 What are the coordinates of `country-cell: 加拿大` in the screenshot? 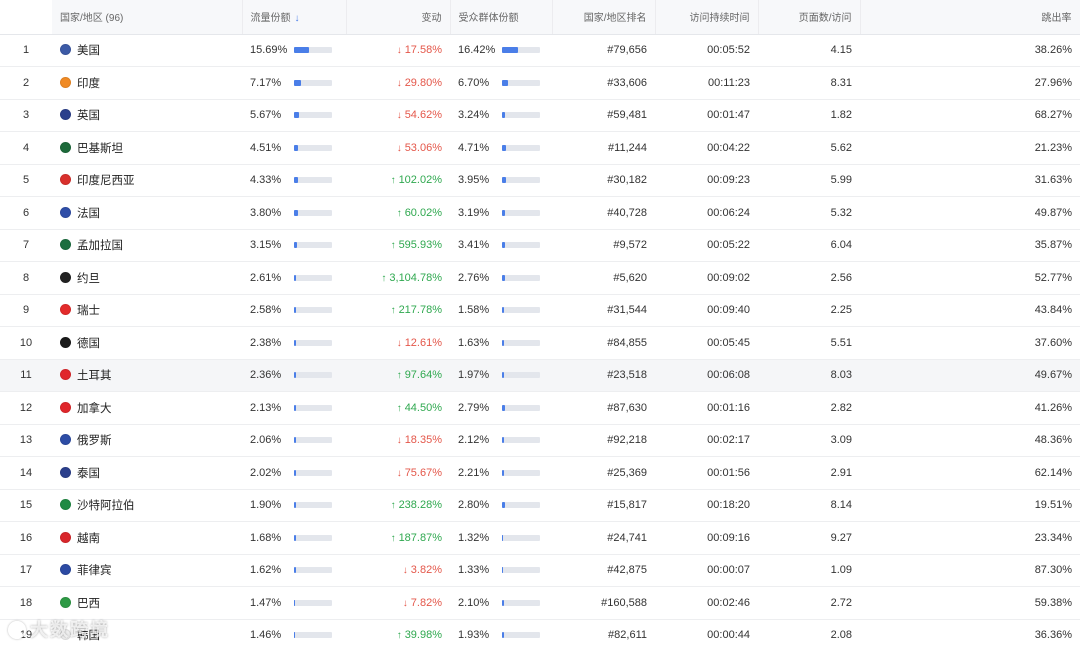 It's located at (147, 408).